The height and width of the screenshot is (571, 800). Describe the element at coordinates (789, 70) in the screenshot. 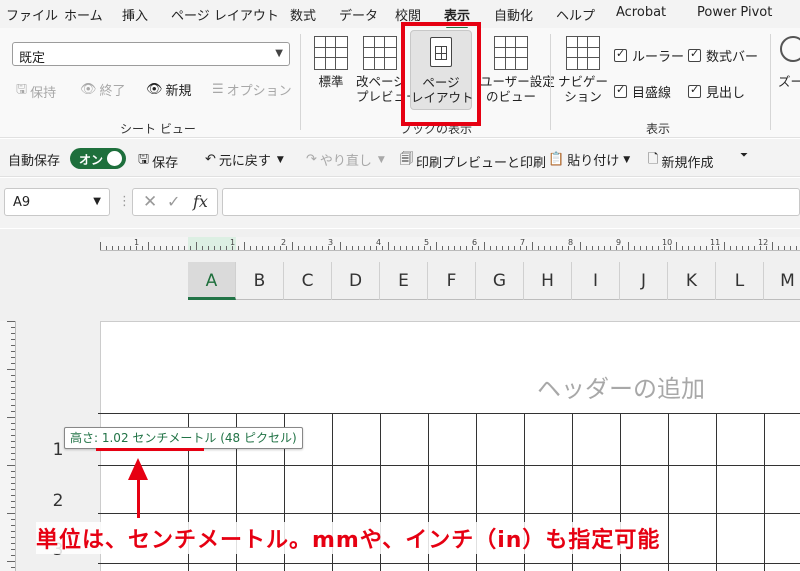

I see `zoom-button: ズー` at that location.